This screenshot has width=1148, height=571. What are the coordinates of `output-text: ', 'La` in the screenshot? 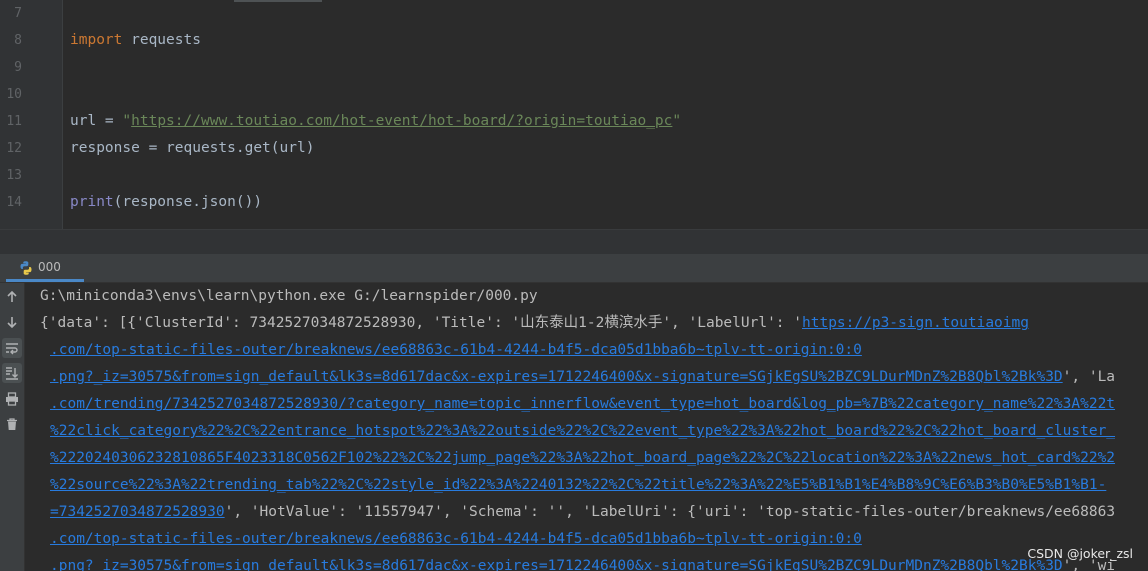 It's located at (1089, 377).